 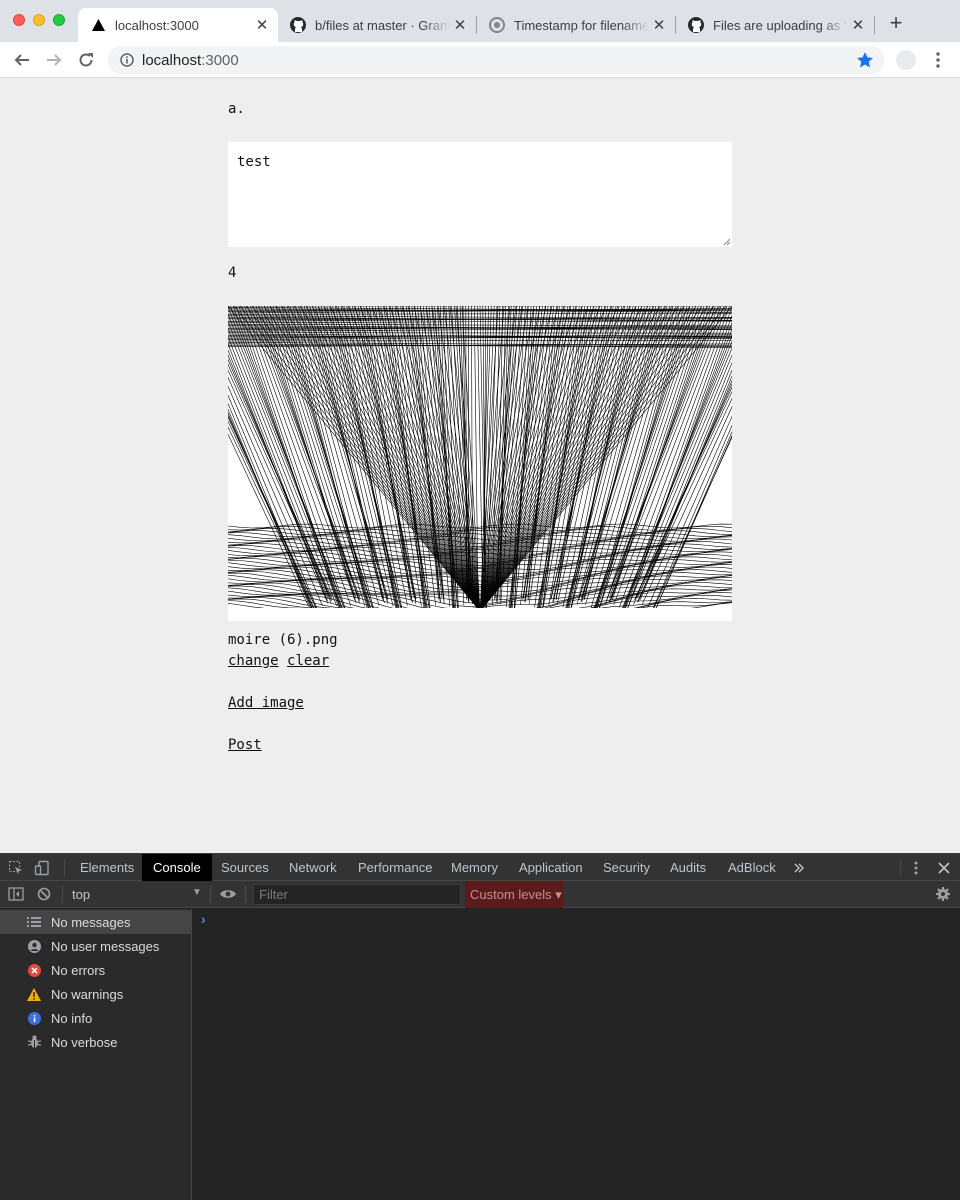 What do you see at coordinates (943, 894) in the screenshot?
I see `settings-gear-icon` at bounding box center [943, 894].